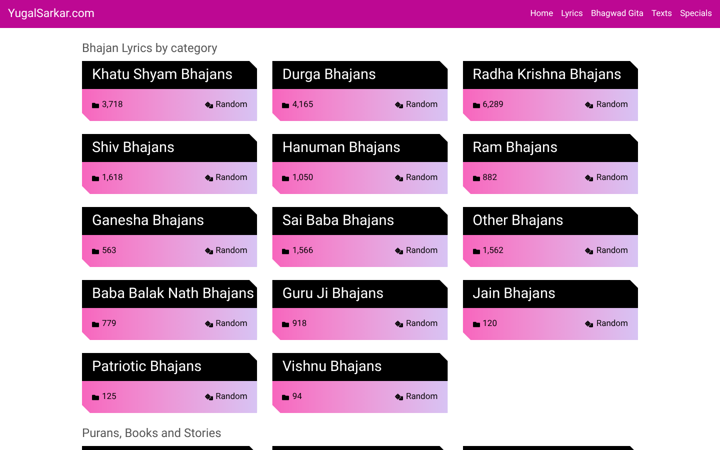  What do you see at coordinates (493, 105) in the screenshot?
I see `bhajan-count: 6,289` at bounding box center [493, 105].